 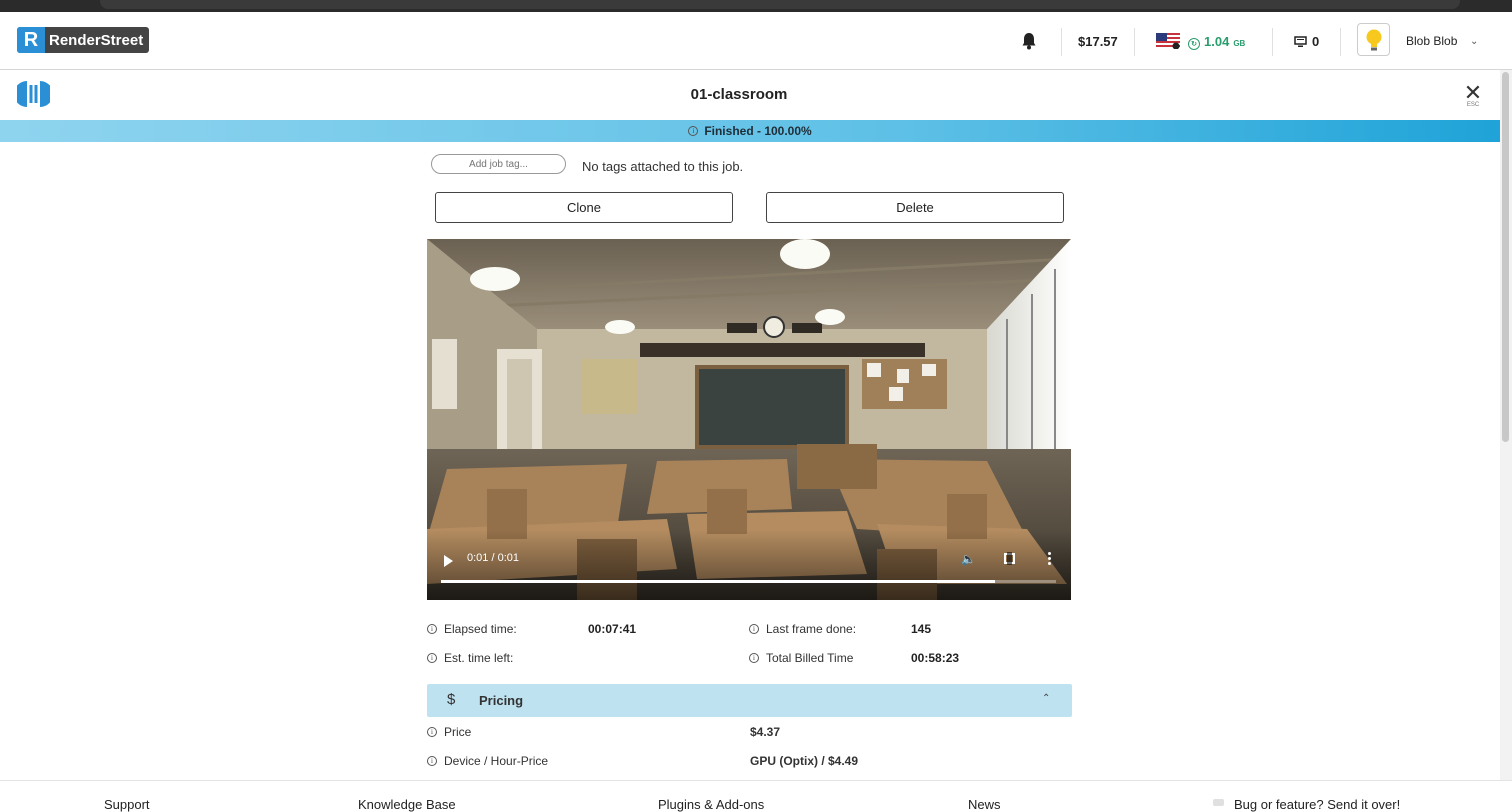 What do you see at coordinates (1050, 559) in the screenshot?
I see `more-options-icon` at bounding box center [1050, 559].